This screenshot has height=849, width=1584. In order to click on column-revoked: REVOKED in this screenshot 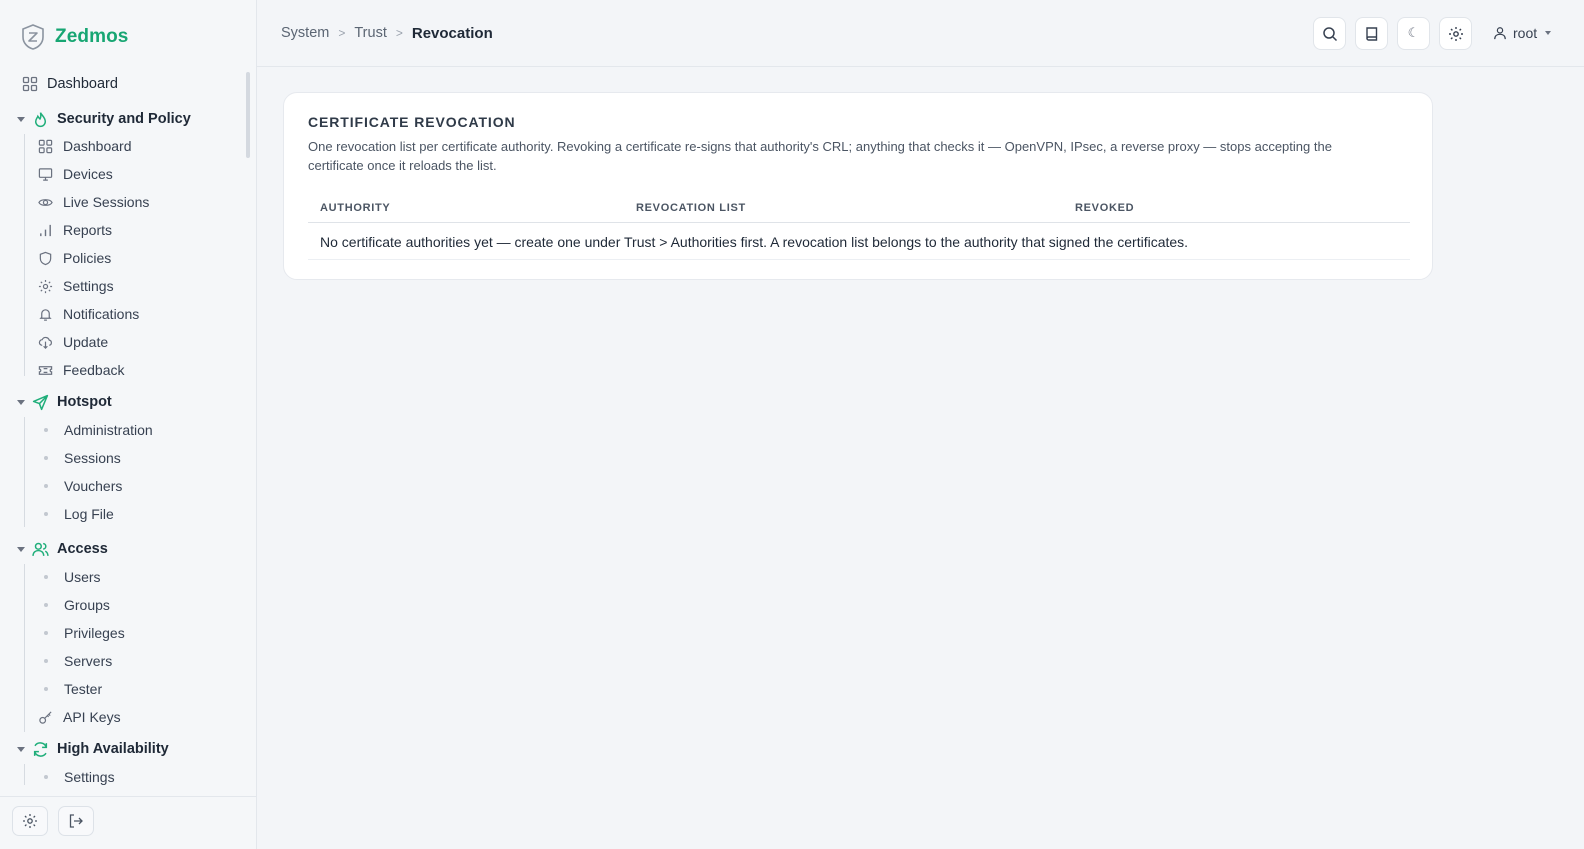, I will do `click(1105, 208)`.